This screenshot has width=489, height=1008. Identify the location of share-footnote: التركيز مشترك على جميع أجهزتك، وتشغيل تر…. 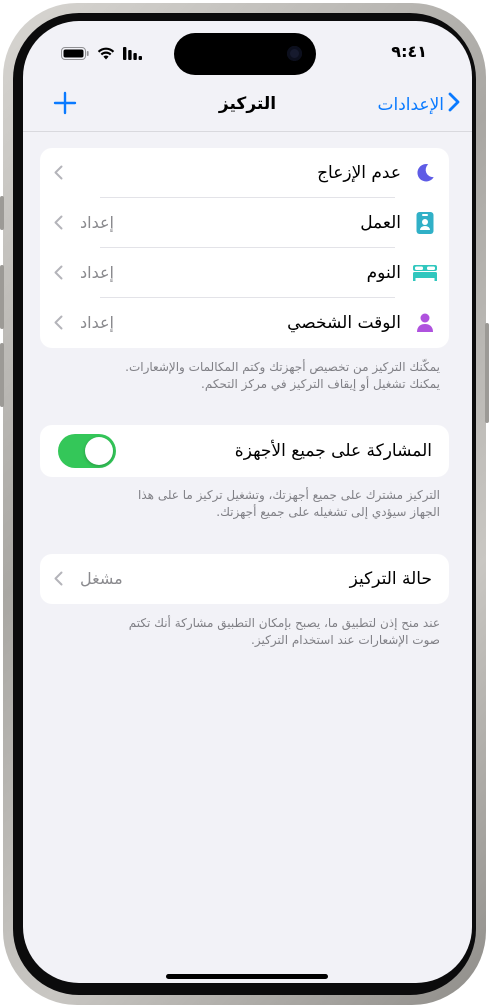
(245, 504).